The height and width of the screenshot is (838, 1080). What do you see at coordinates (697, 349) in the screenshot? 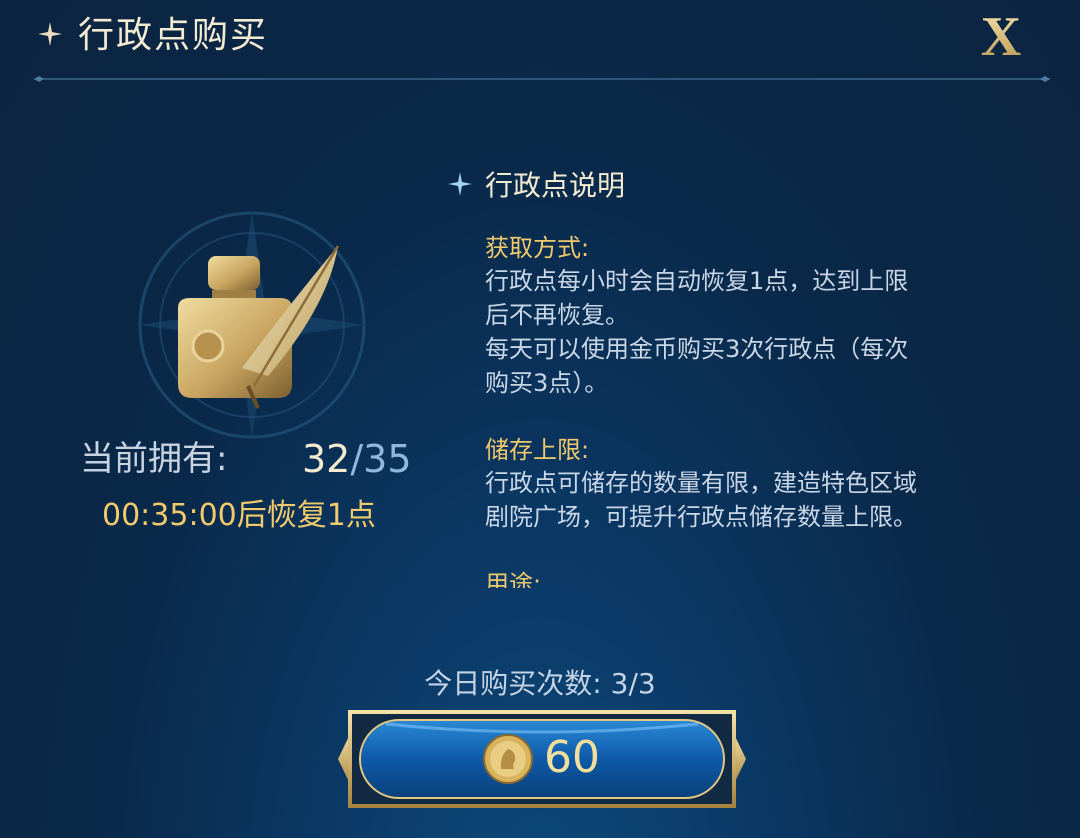
I see `description-line: 每天可以使用金币购买3次行政点（每次` at bounding box center [697, 349].